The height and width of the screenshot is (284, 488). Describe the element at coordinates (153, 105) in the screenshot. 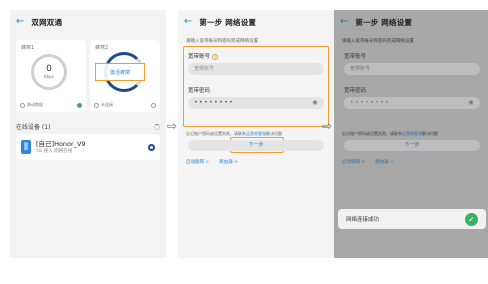

I see `inactive-dot-icon` at that location.